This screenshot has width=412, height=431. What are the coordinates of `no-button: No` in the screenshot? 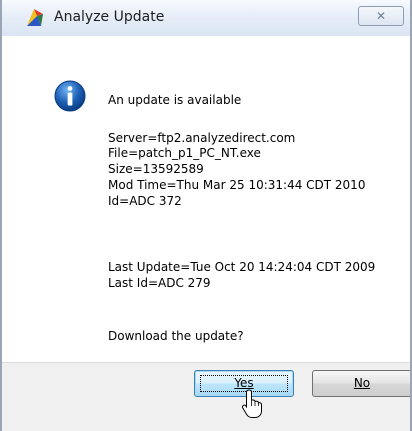 It's located at (361, 383).